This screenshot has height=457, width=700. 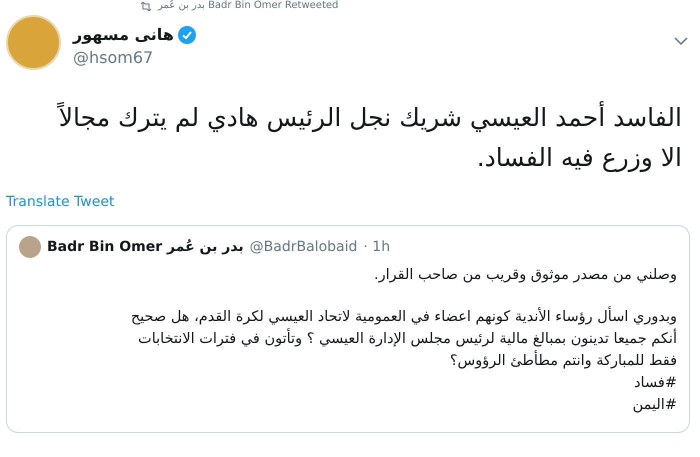 I want to click on author-handle: @hsom67, so click(x=367, y=57).